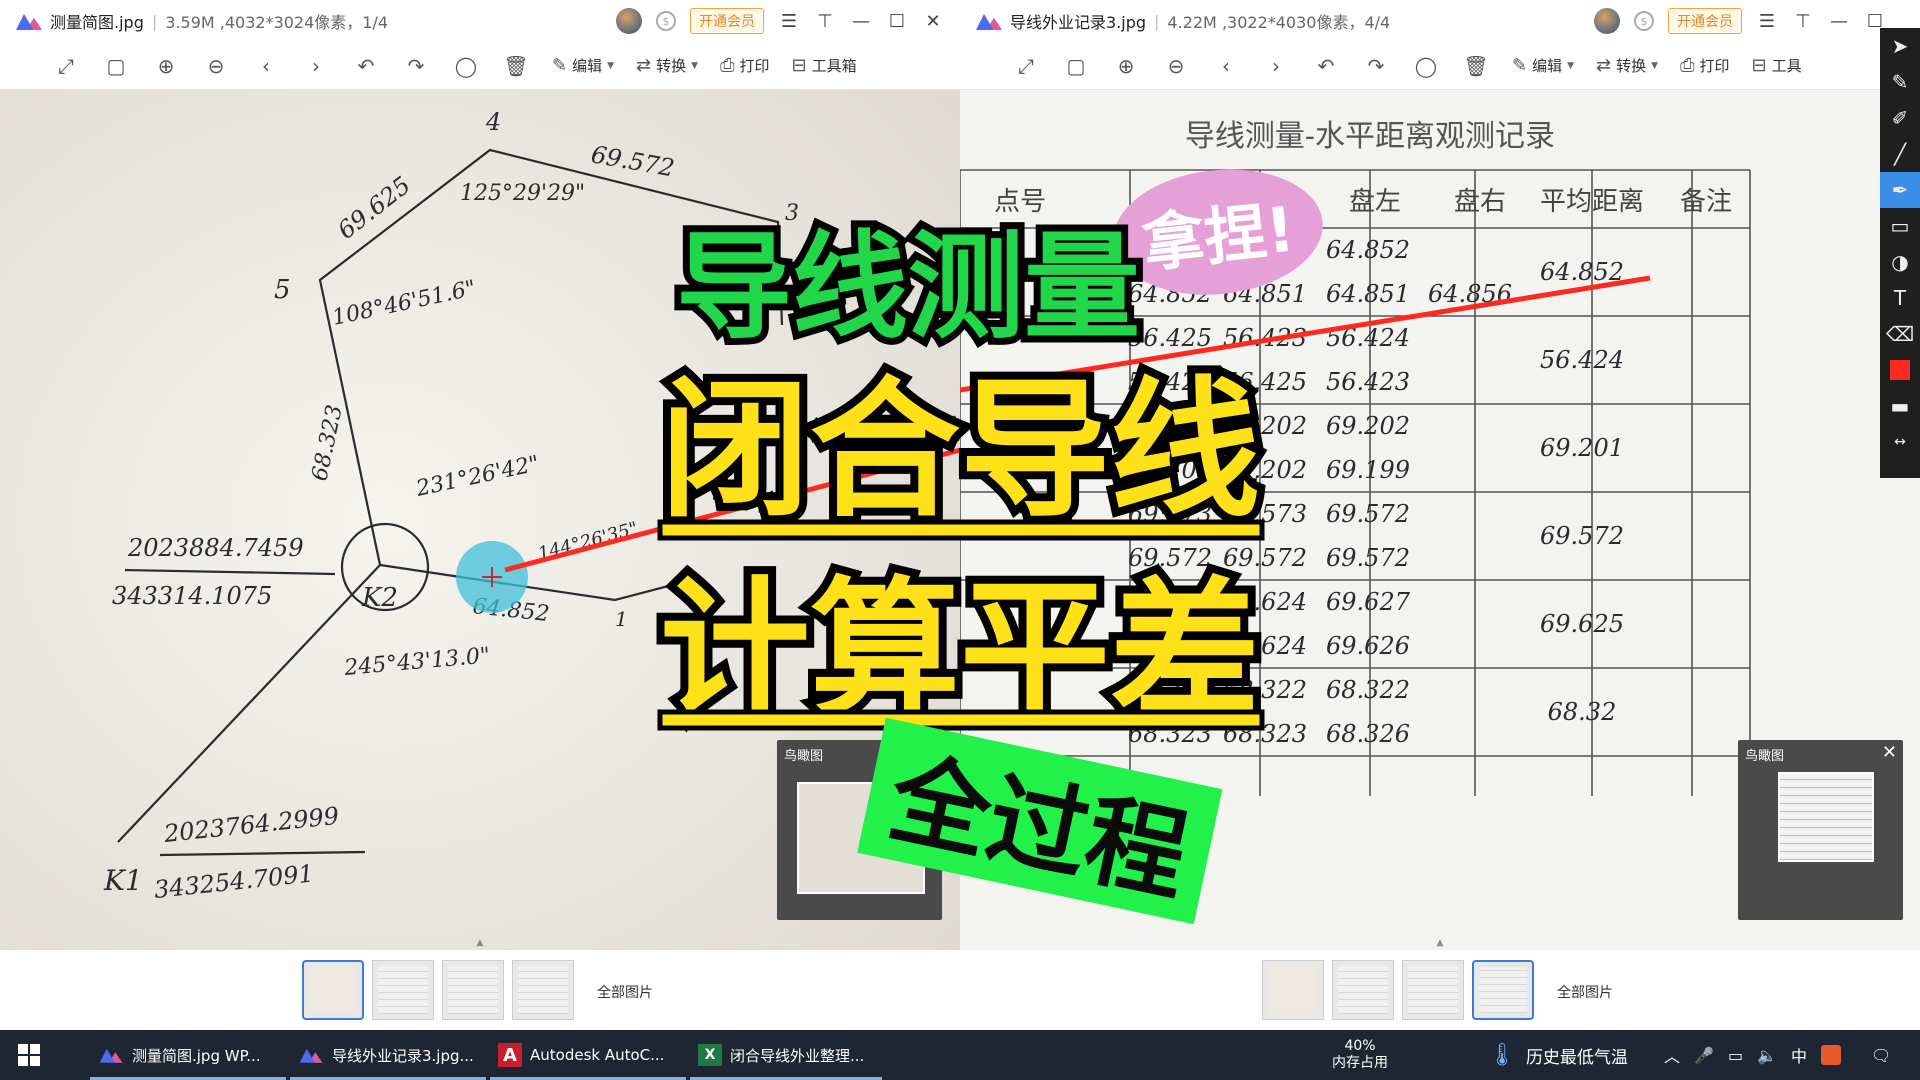  What do you see at coordinates (1558, 1055) in the screenshot?
I see `weather-widget: 🌡 历史最低气温` at bounding box center [1558, 1055].